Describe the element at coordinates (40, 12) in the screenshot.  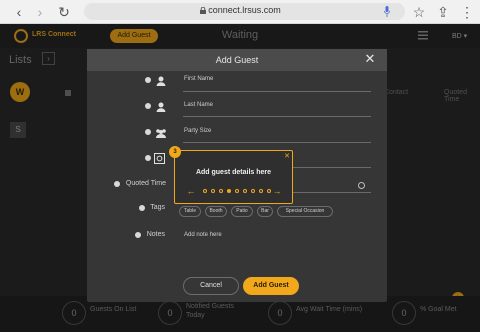
I see `forward-icon: ›` at that location.